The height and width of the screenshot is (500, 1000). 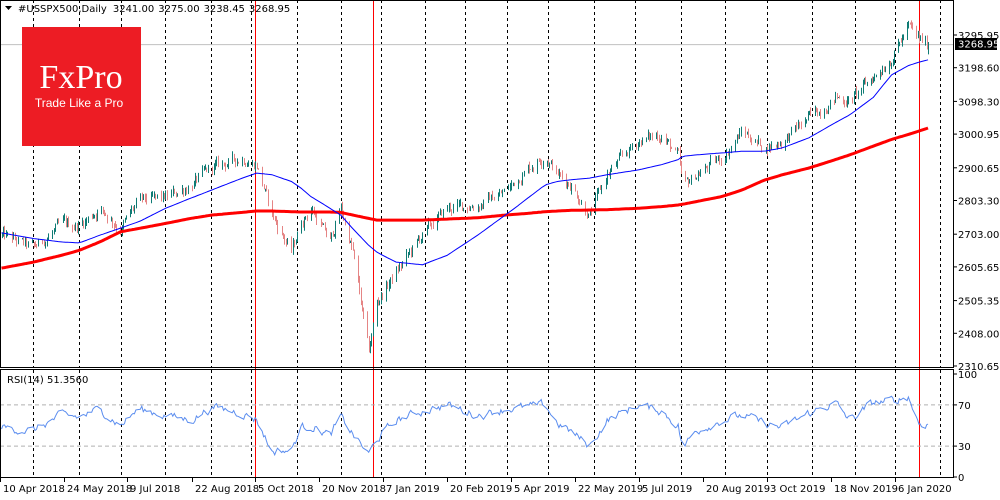 I want to click on logo-brand: FxPro, so click(x=80, y=77).